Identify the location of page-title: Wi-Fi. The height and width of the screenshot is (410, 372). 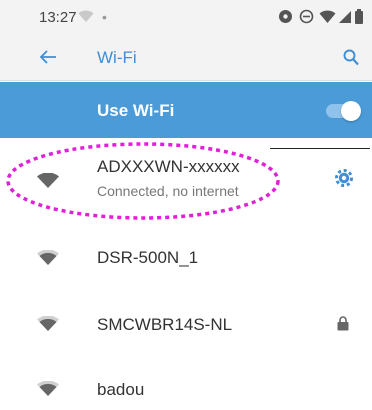
(117, 57).